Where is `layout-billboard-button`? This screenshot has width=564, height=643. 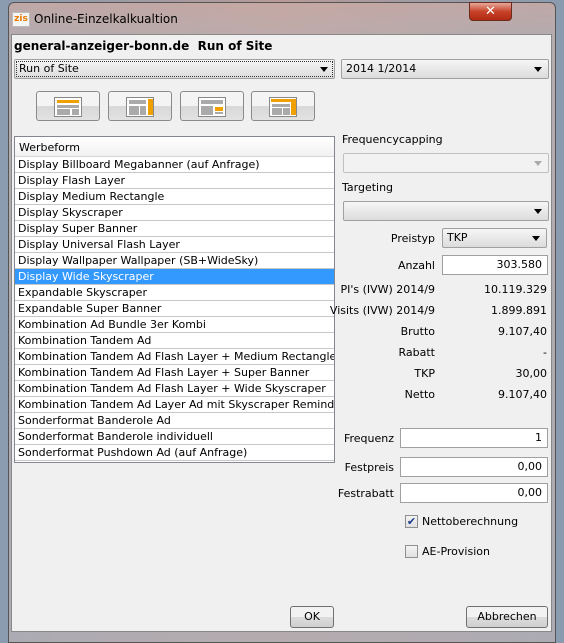
layout-billboard-button is located at coordinates (68, 106).